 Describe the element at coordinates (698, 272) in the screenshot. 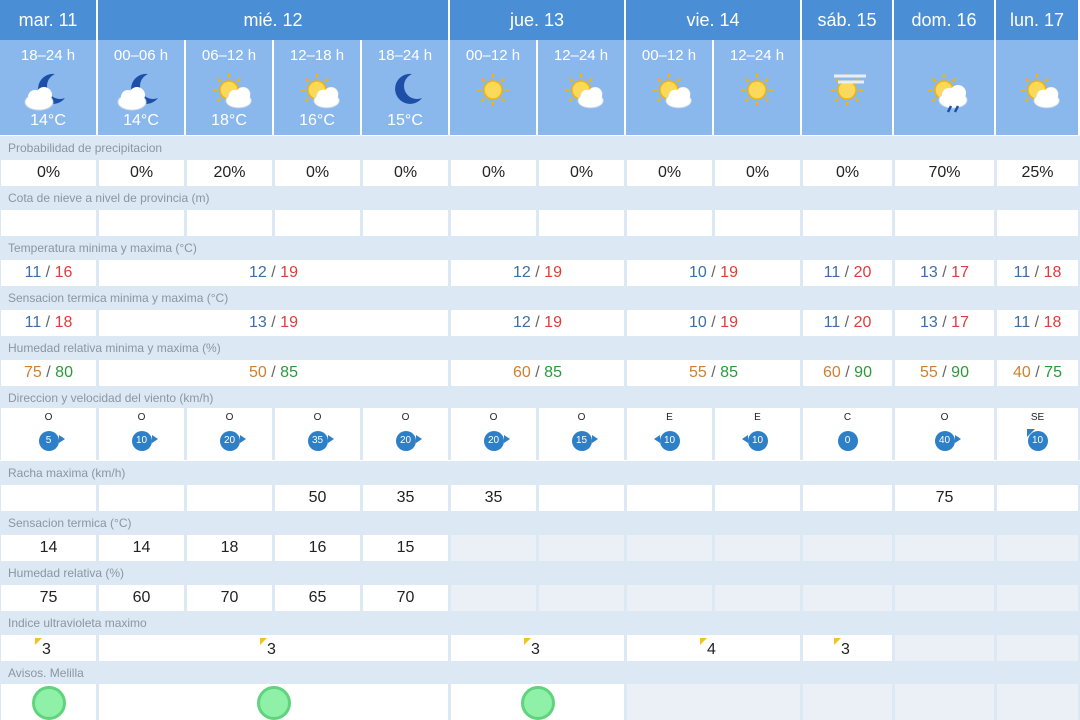

I see `min-value: 10` at that location.